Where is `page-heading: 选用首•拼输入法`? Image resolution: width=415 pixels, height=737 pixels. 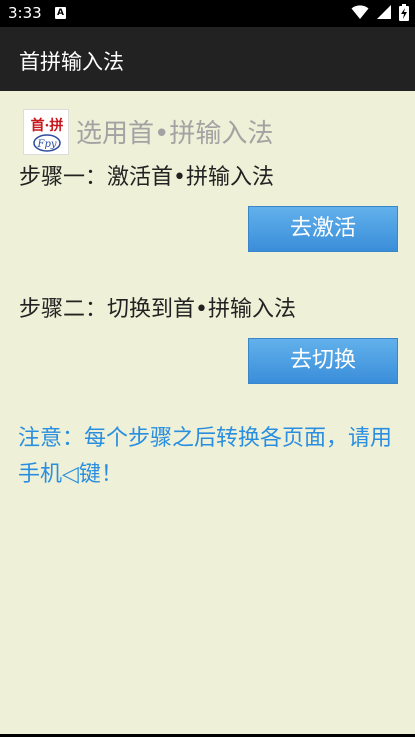 page-heading: 选用首•拼输入法 is located at coordinates (175, 134).